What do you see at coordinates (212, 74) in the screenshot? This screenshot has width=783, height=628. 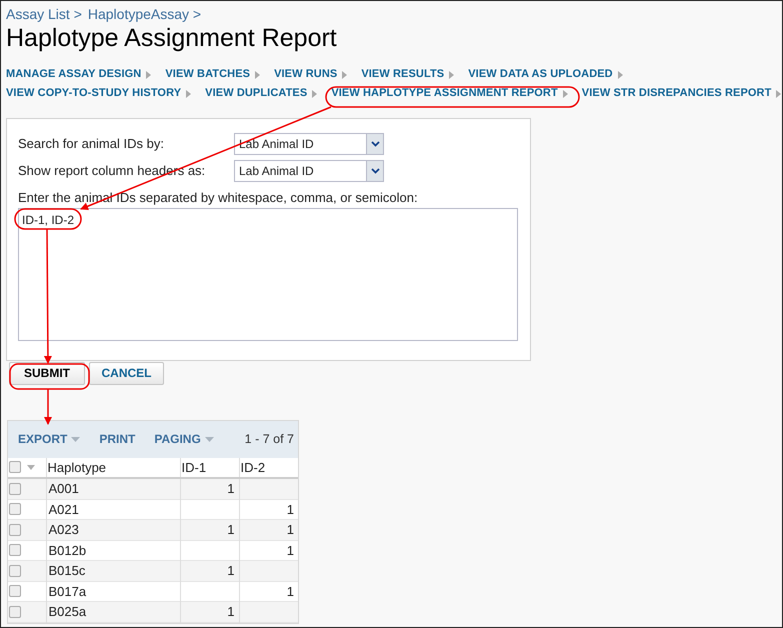 I see `nav-link: VIEW BATCHES` at bounding box center [212, 74].